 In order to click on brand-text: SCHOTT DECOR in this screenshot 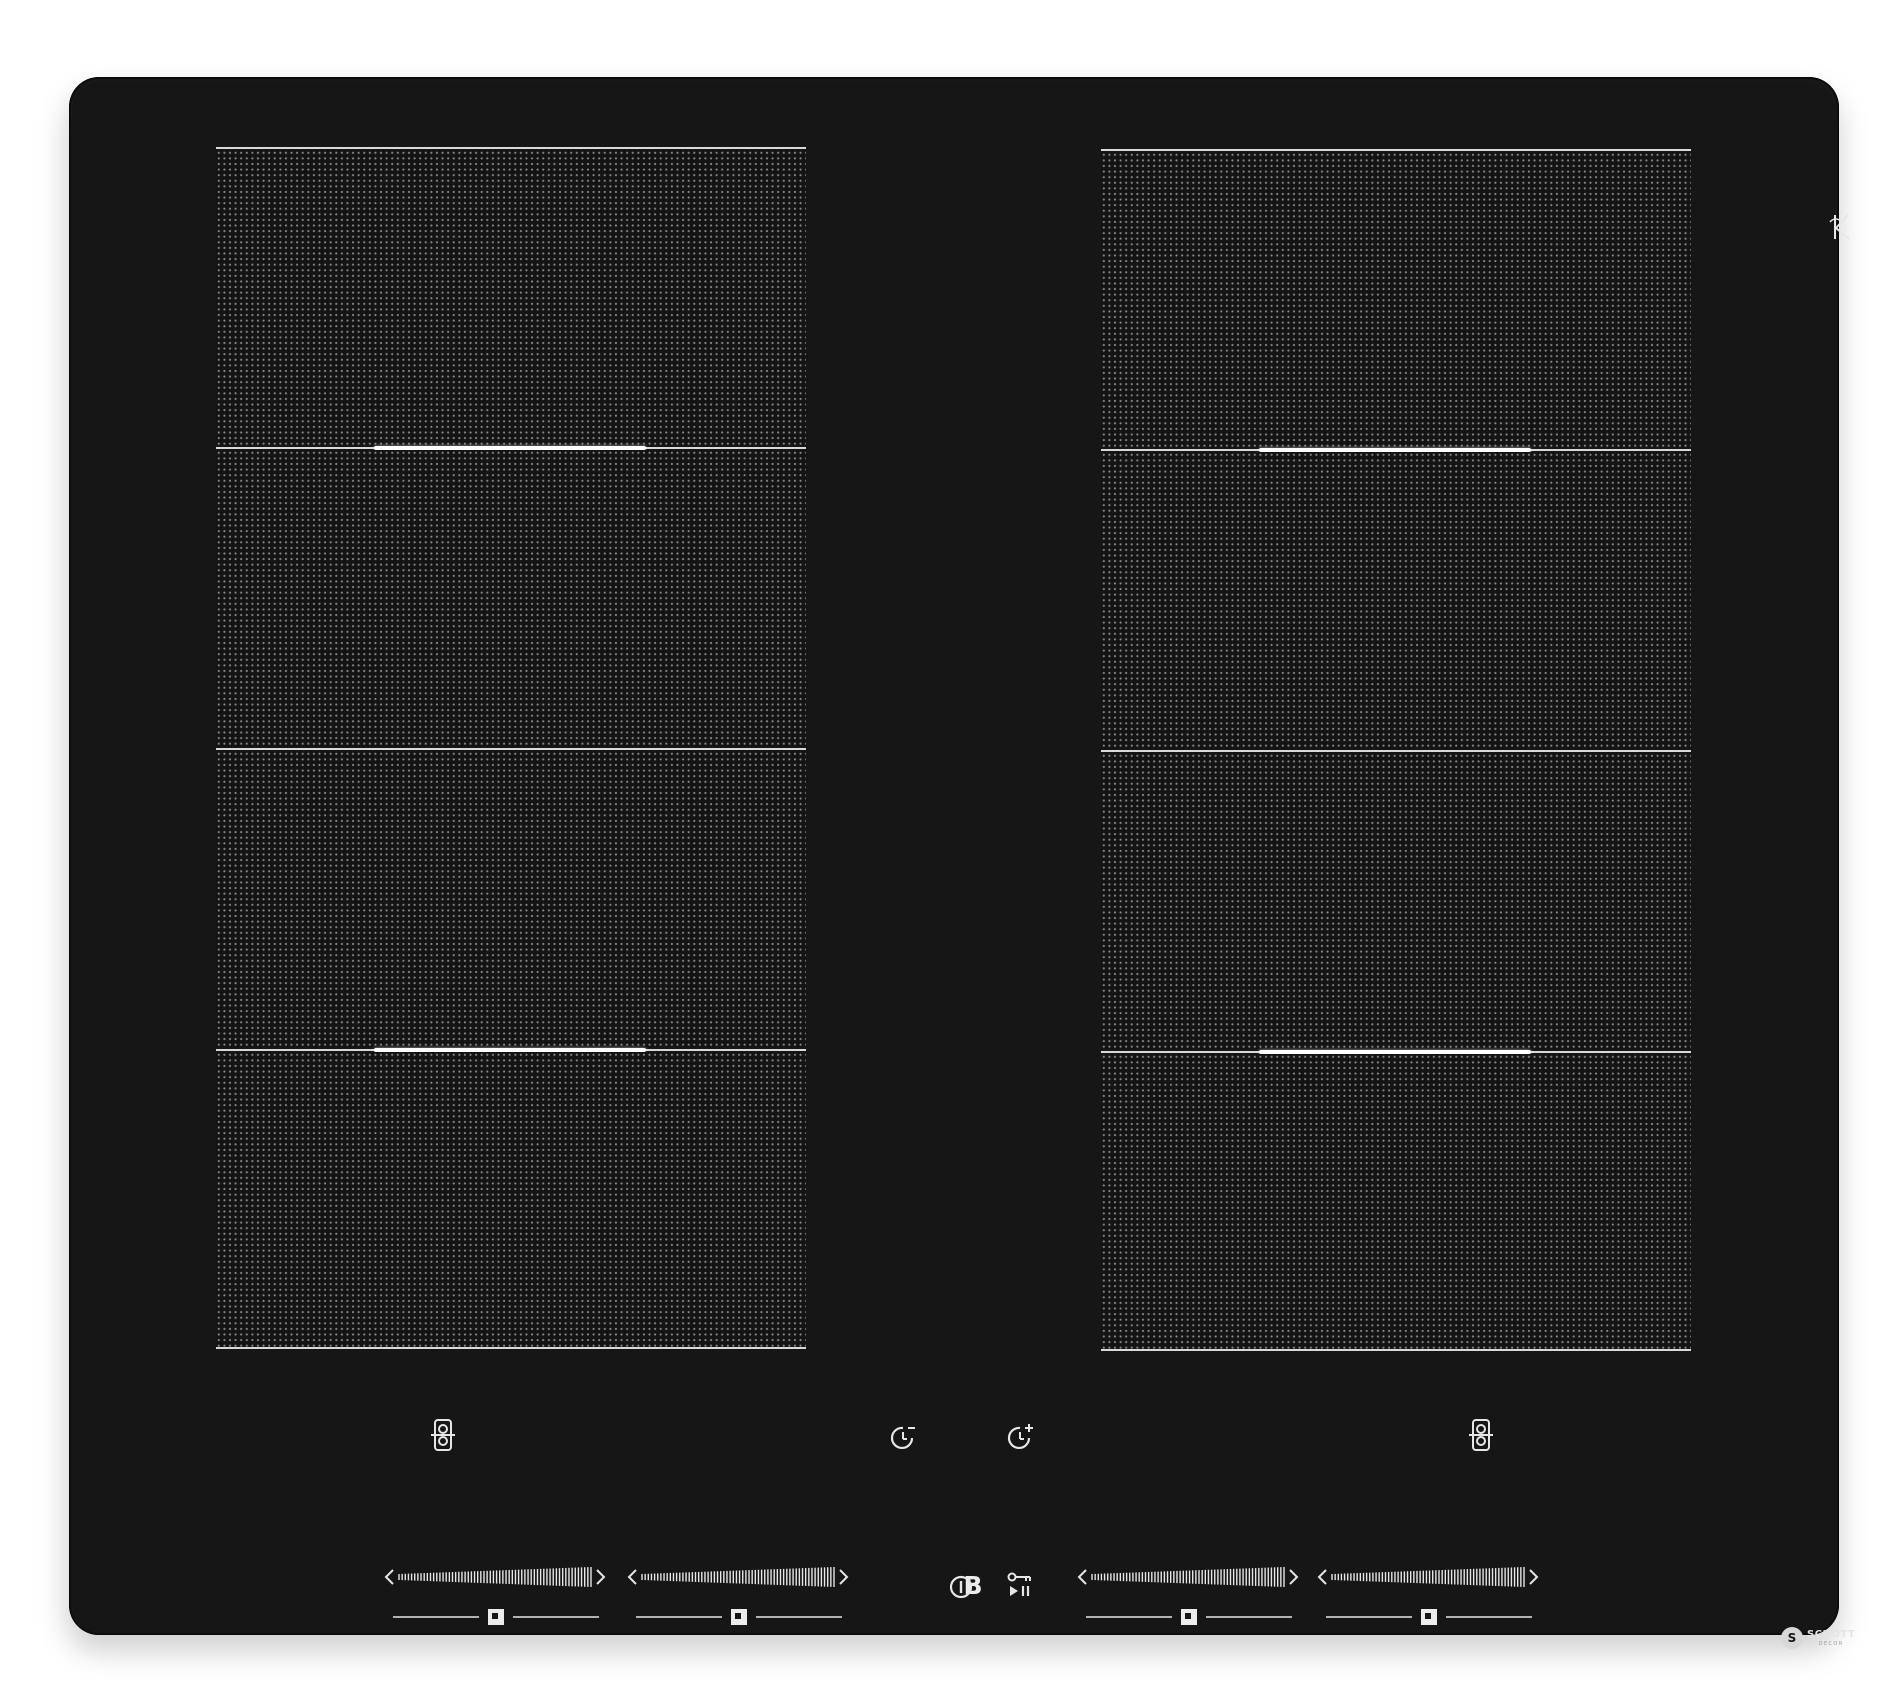, I will do `click(1831, 1637)`.